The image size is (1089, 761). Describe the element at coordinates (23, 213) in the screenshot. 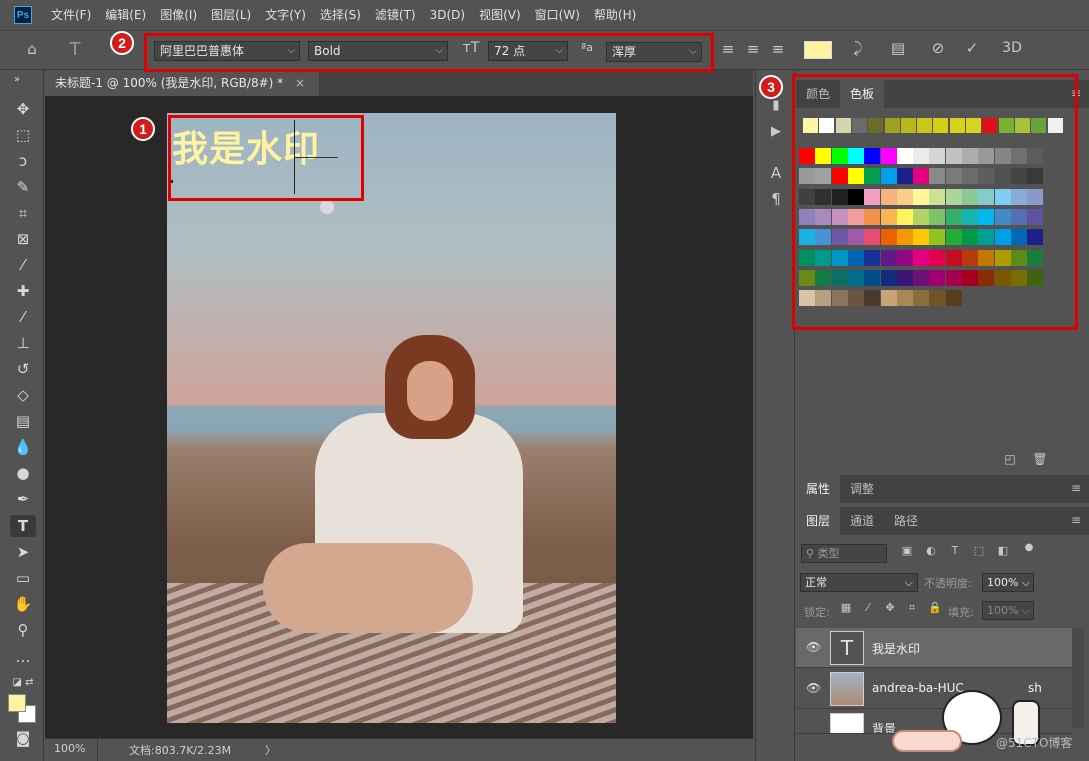

I see `crop-tool-icon: ⌗` at that location.